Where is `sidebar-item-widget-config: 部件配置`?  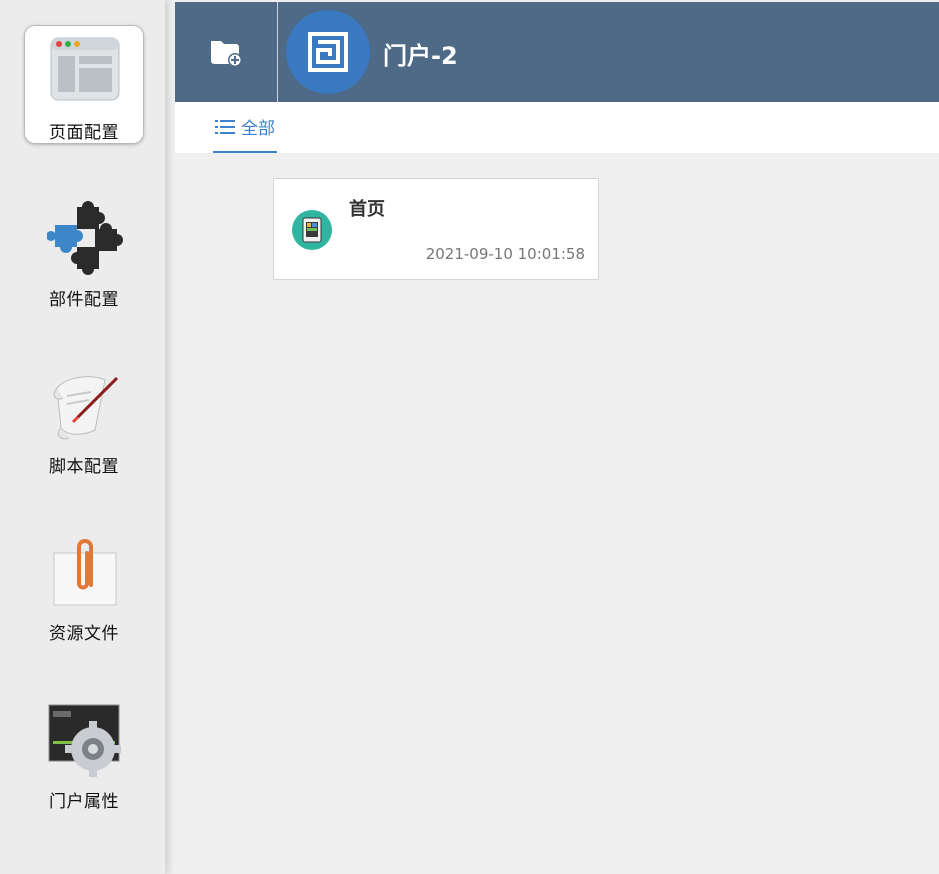 sidebar-item-widget-config: 部件配置 is located at coordinates (84, 251).